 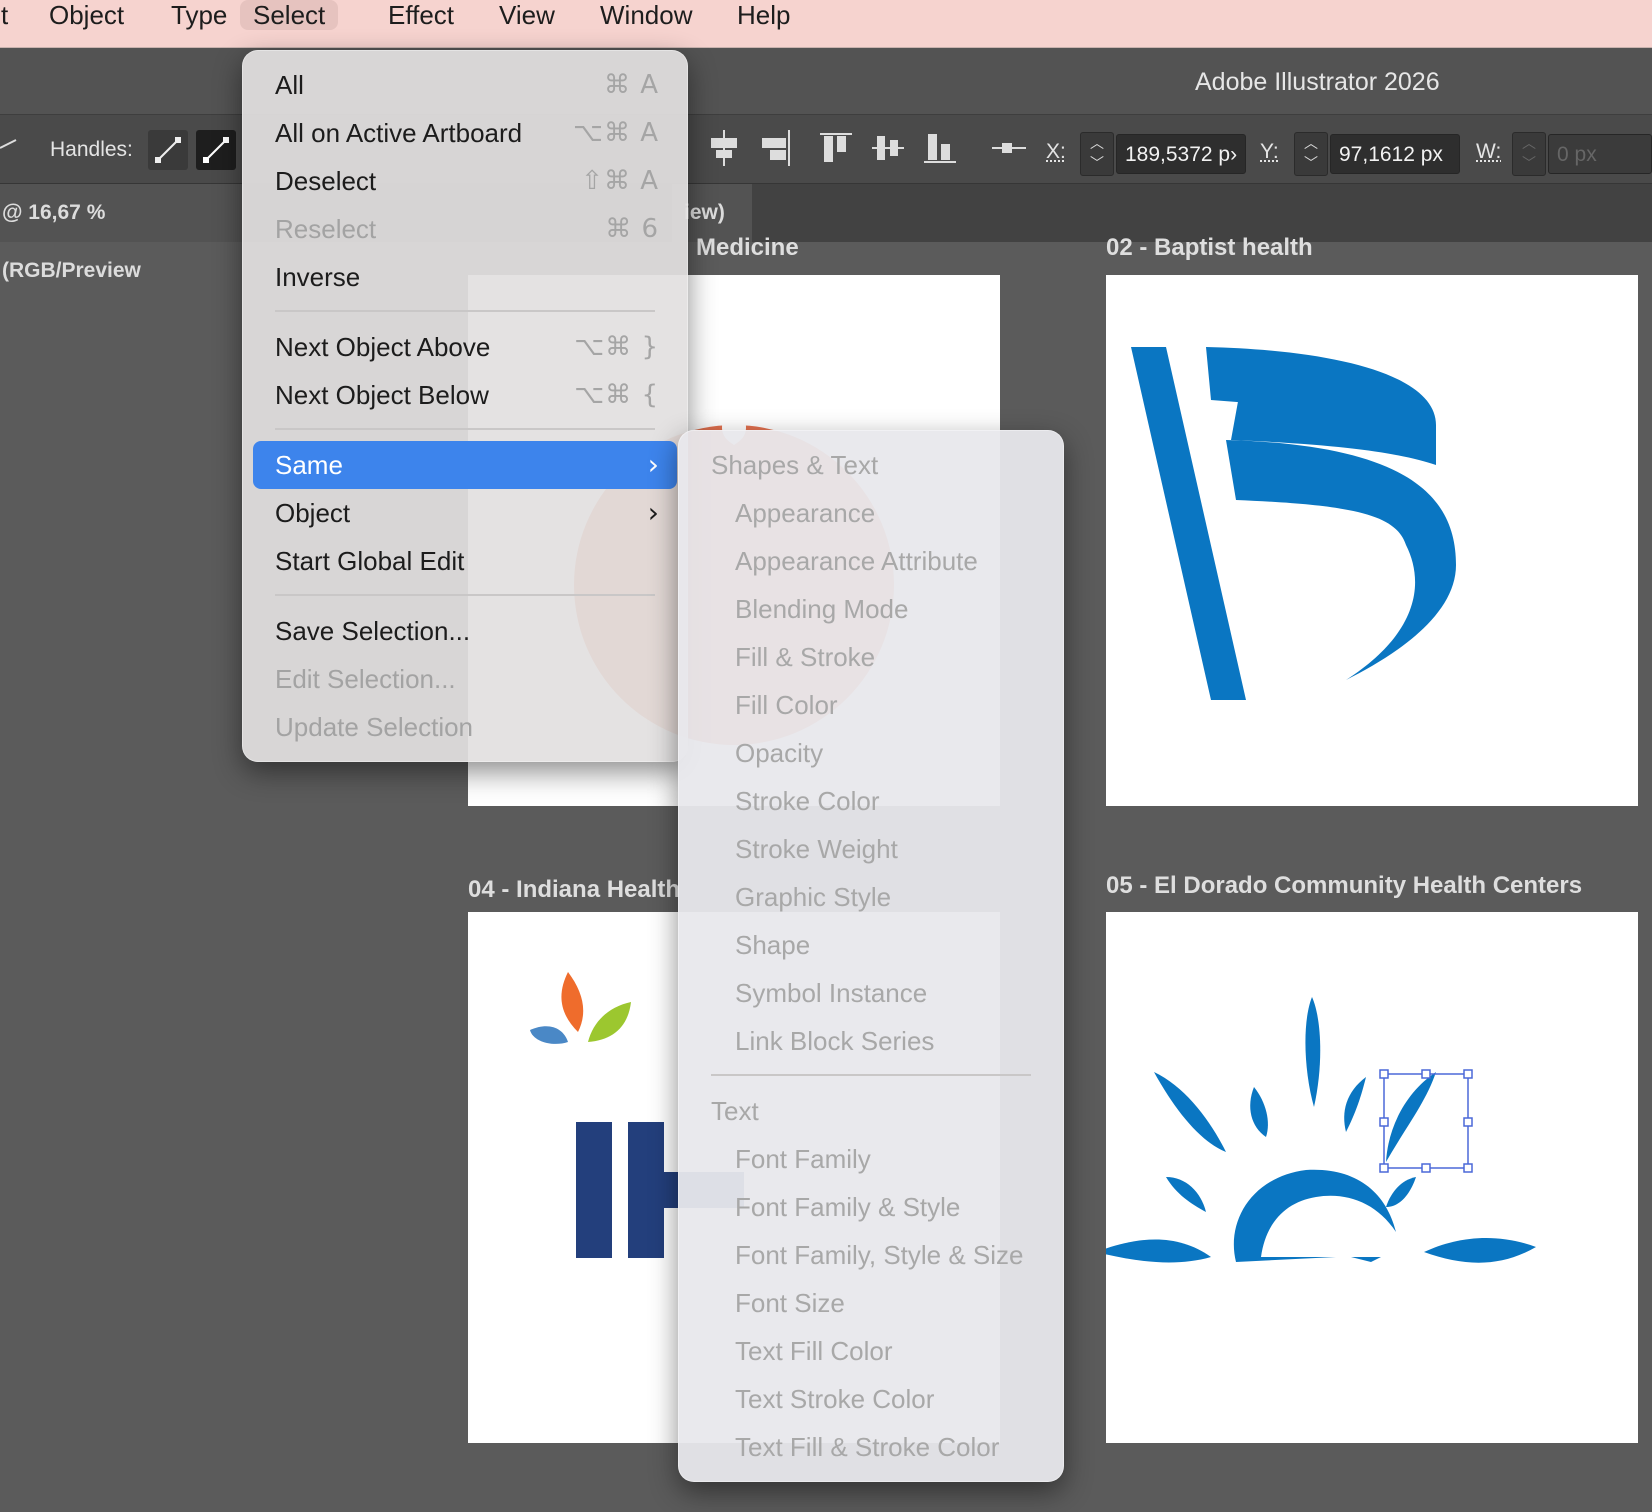 I want to click on submenu-item: Stroke Weight, so click(x=816, y=849).